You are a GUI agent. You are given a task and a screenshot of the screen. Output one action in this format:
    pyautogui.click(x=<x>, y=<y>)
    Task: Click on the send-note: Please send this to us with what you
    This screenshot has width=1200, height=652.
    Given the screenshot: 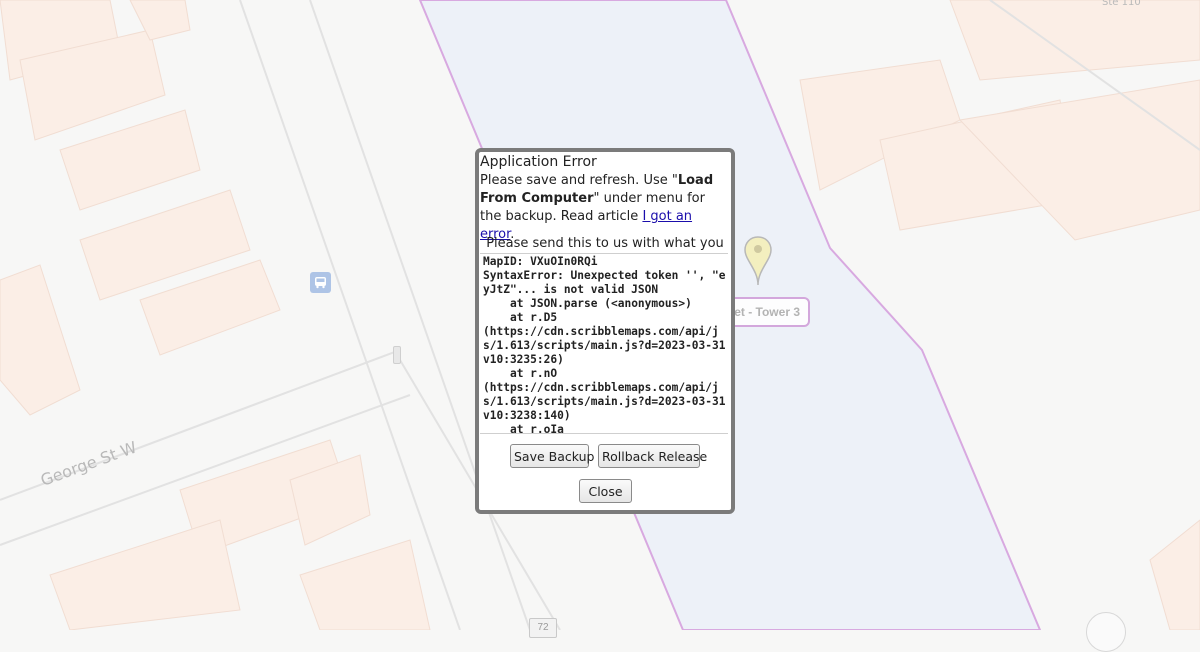 What is the action you would take?
    pyautogui.click(x=605, y=243)
    